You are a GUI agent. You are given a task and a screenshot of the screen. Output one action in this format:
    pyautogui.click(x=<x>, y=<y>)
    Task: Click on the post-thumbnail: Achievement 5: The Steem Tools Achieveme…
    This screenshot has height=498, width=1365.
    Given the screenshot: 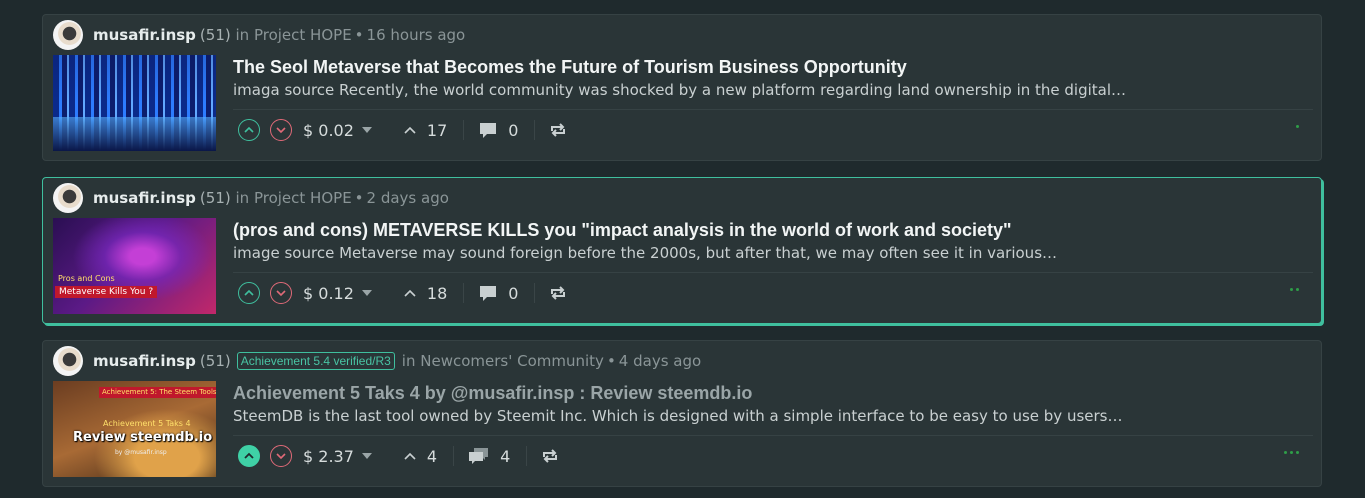 What is the action you would take?
    pyautogui.click(x=134, y=429)
    